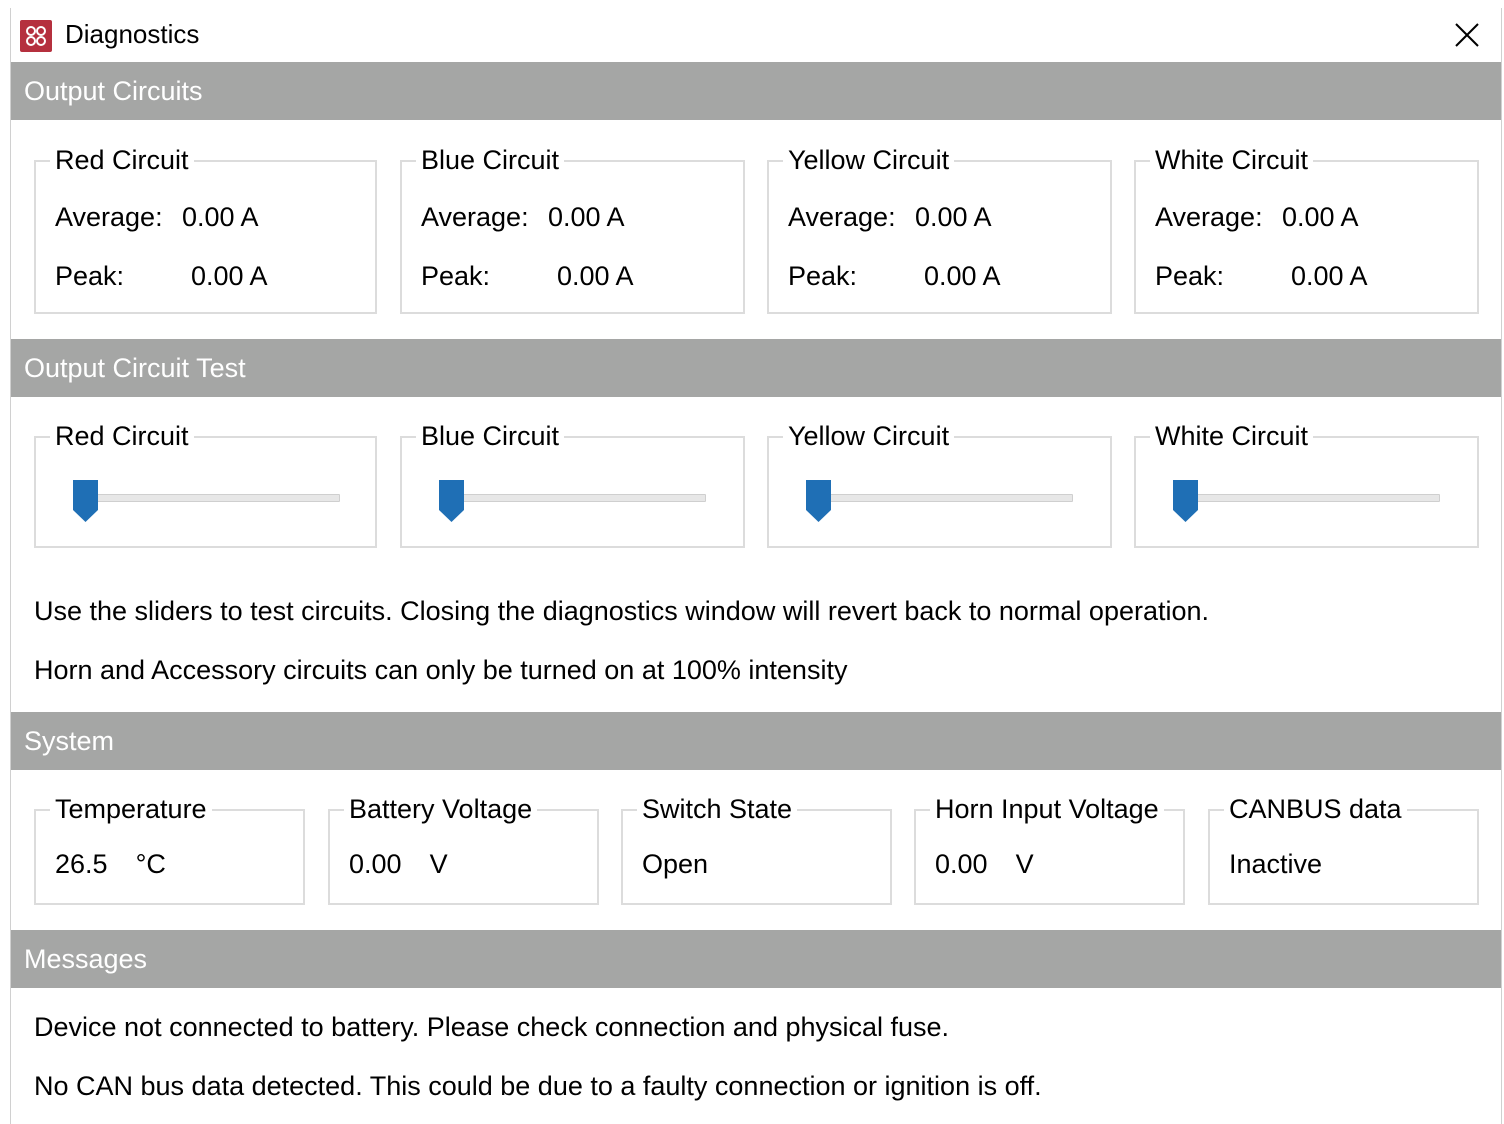 The width and height of the screenshot is (1504, 1124). Describe the element at coordinates (441, 809) in the screenshot. I see `group-title: Battery Voltage` at that location.